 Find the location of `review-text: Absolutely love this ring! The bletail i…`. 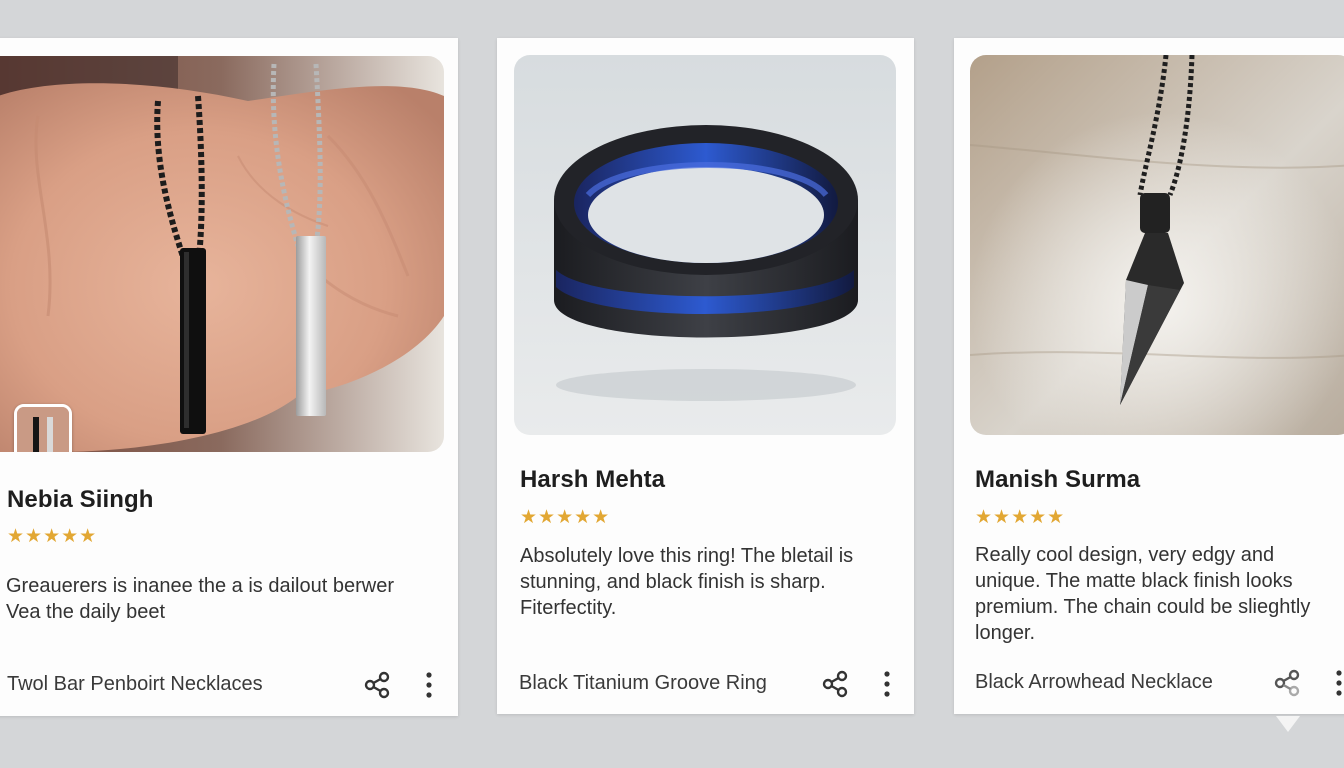

review-text: Absolutely love this ring! The bletail i… is located at coordinates (687, 582).